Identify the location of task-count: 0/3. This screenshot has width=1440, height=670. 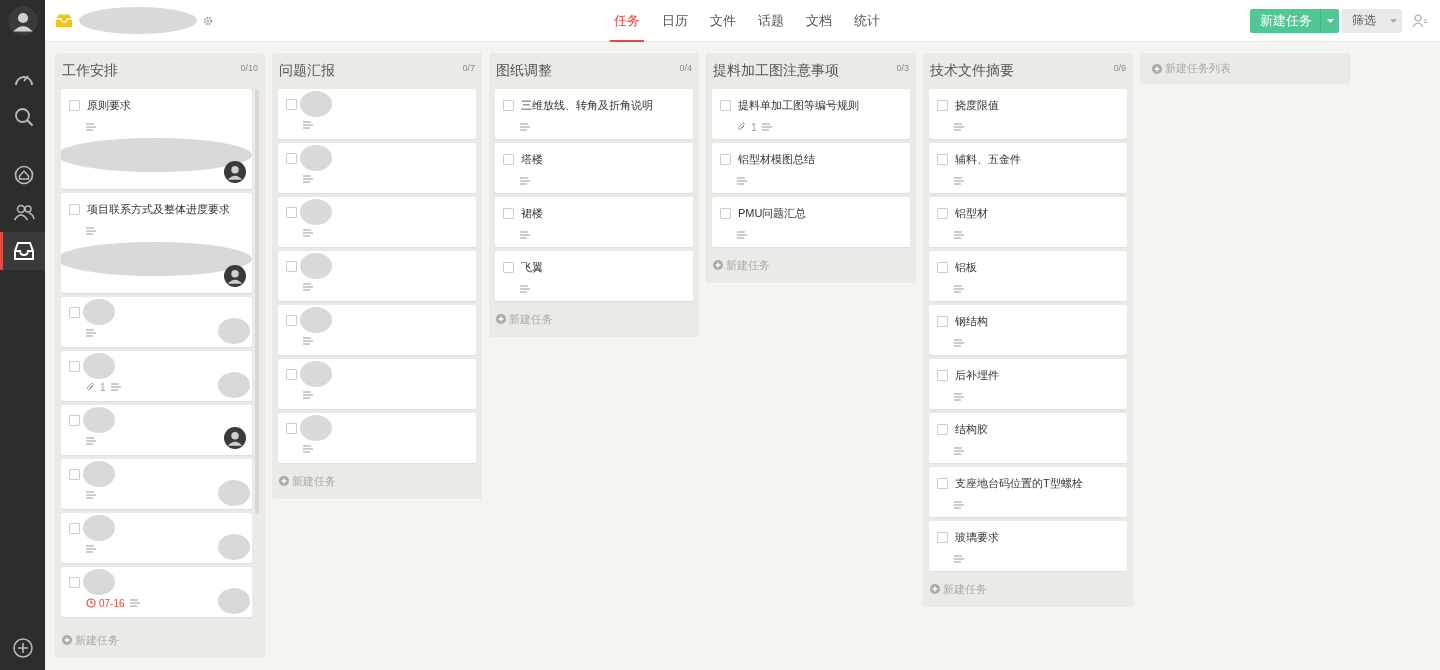
(902, 68).